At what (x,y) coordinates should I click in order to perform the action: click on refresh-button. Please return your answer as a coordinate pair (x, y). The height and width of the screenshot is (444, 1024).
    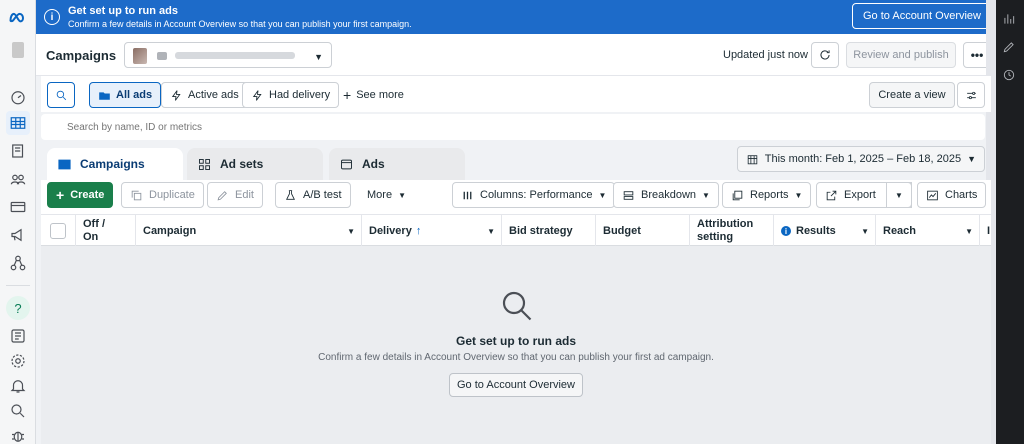
    Looking at the image, I should click on (825, 55).